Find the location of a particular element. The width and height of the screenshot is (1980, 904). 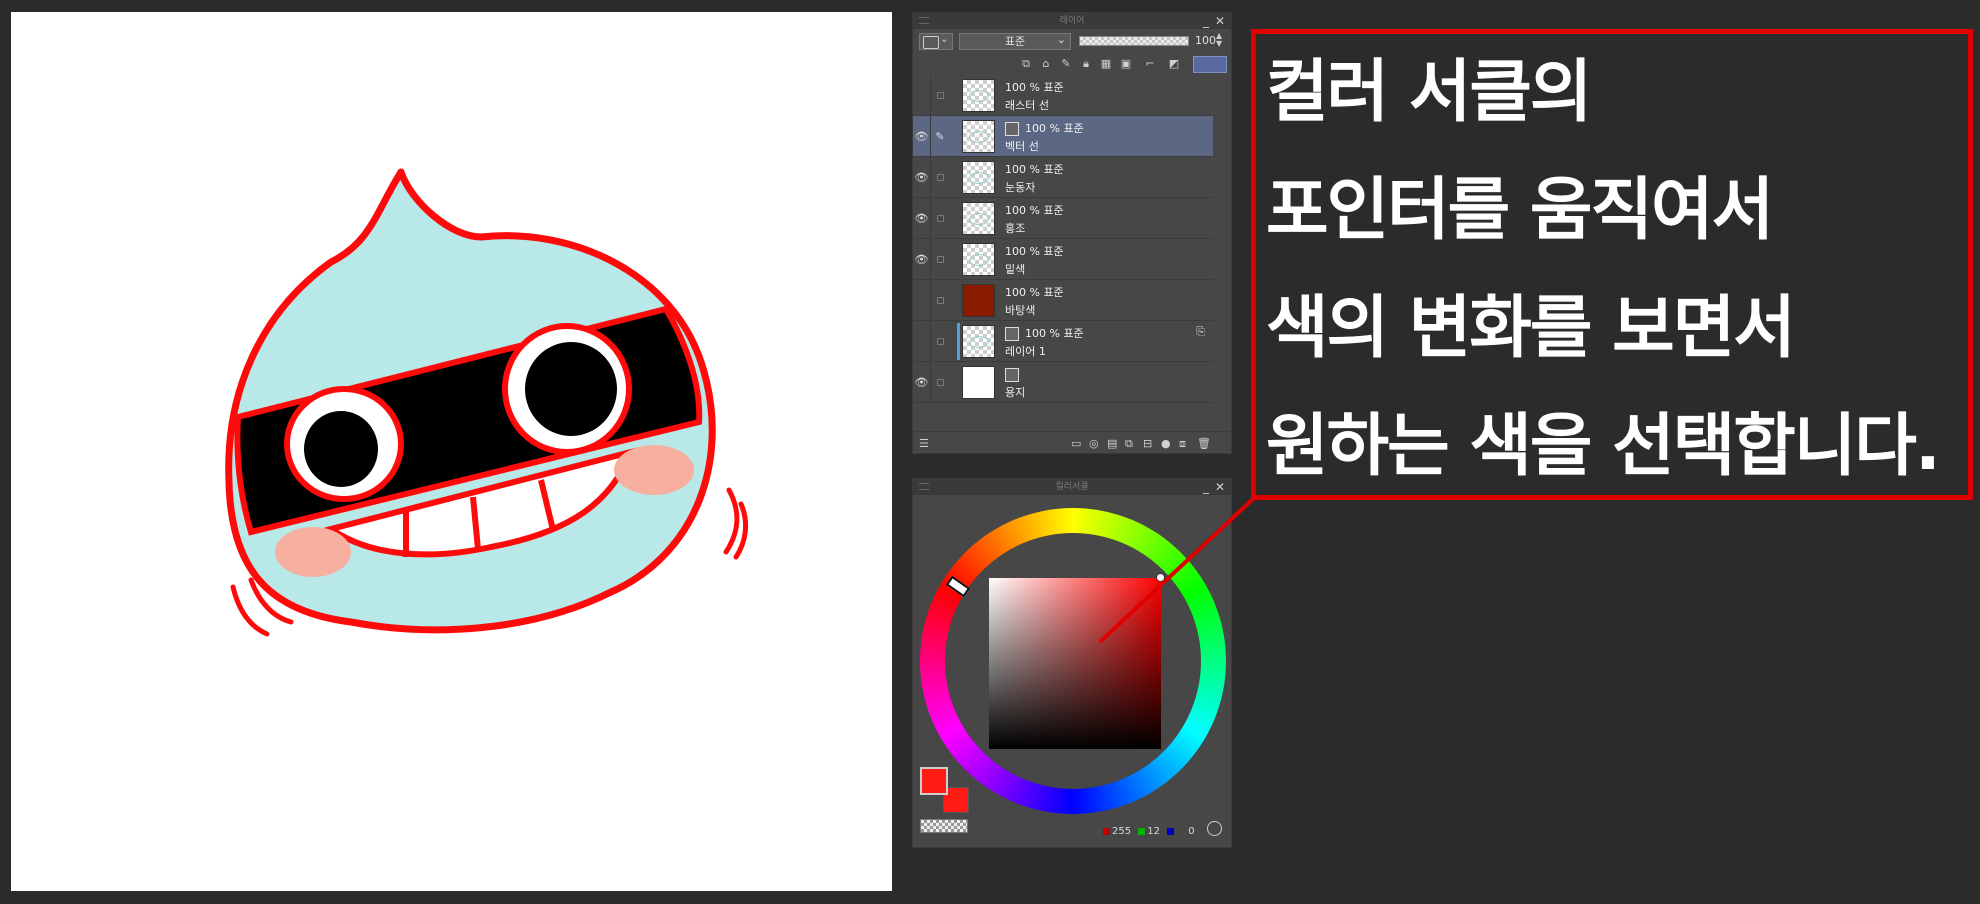

new-folder-icon: ▤ is located at coordinates (1112, 443).